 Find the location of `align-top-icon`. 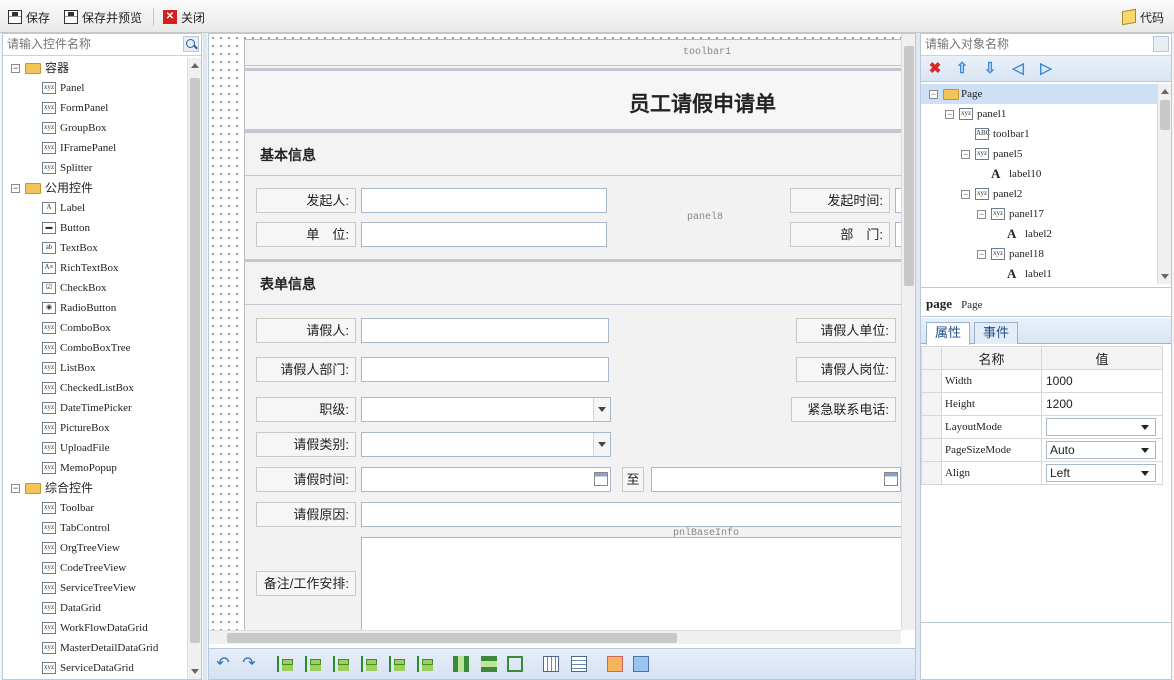

align-top-icon is located at coordinates (369, 664).